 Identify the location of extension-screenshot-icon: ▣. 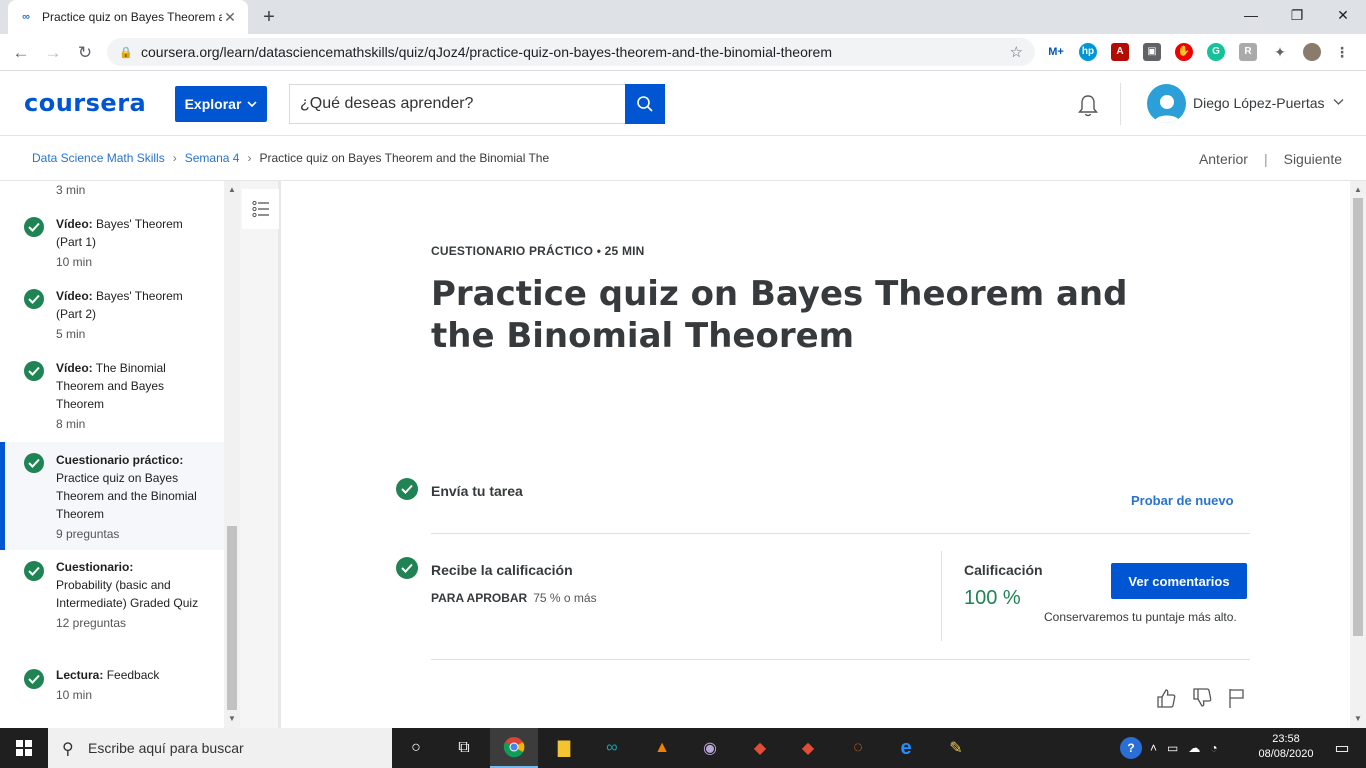
(1152, 52).